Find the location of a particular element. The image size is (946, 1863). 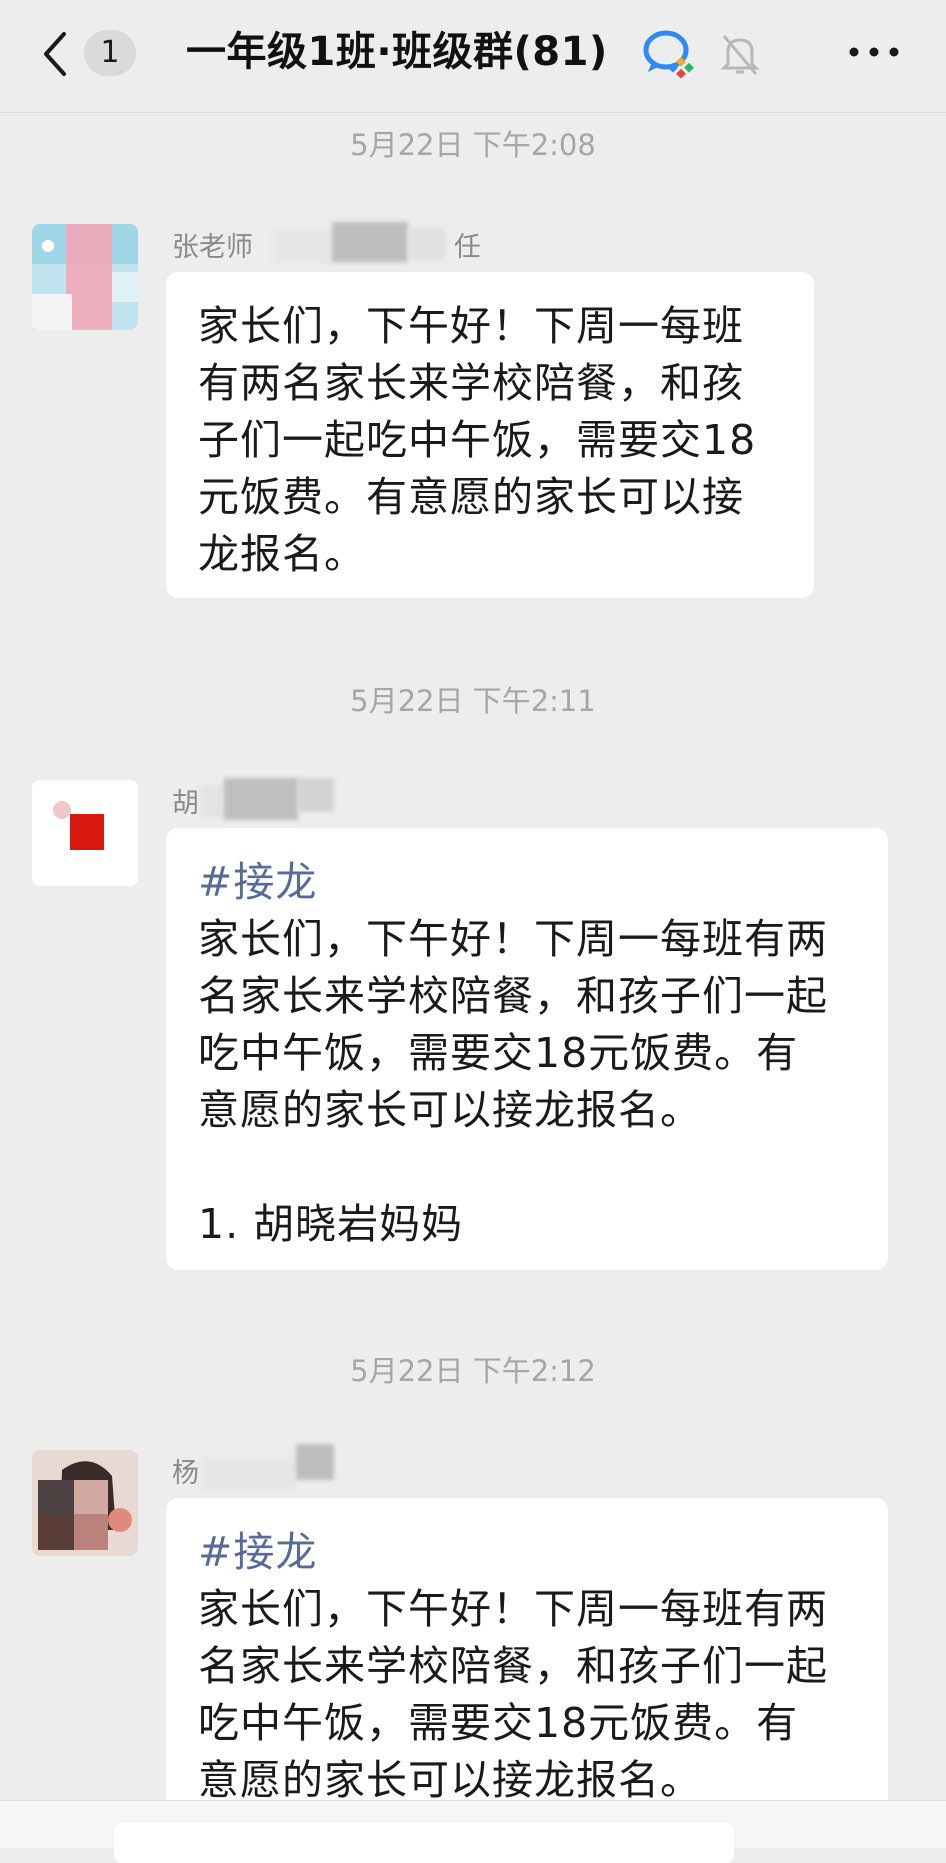

message-timestamp: 5月22日 下午2:12 is located at coordinates (473, 1371).